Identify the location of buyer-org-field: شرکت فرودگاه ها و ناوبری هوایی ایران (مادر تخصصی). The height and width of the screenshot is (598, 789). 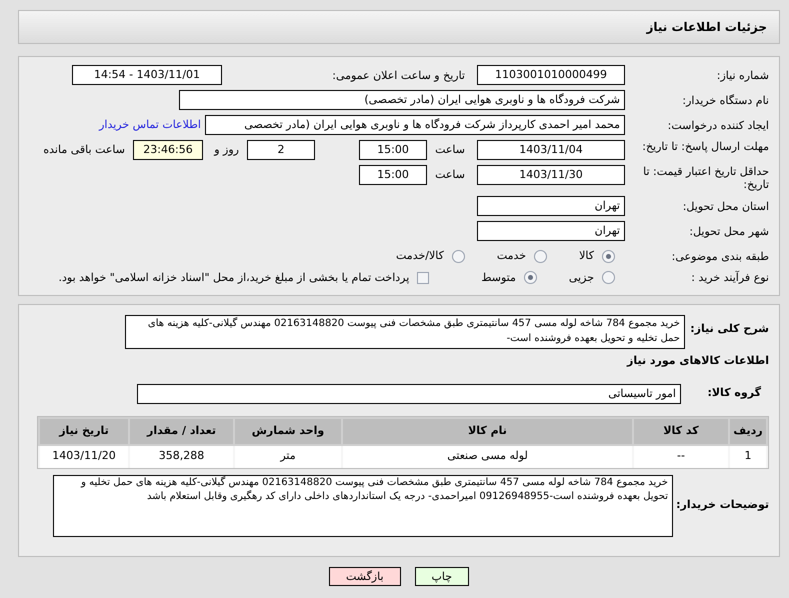
(402, 100).